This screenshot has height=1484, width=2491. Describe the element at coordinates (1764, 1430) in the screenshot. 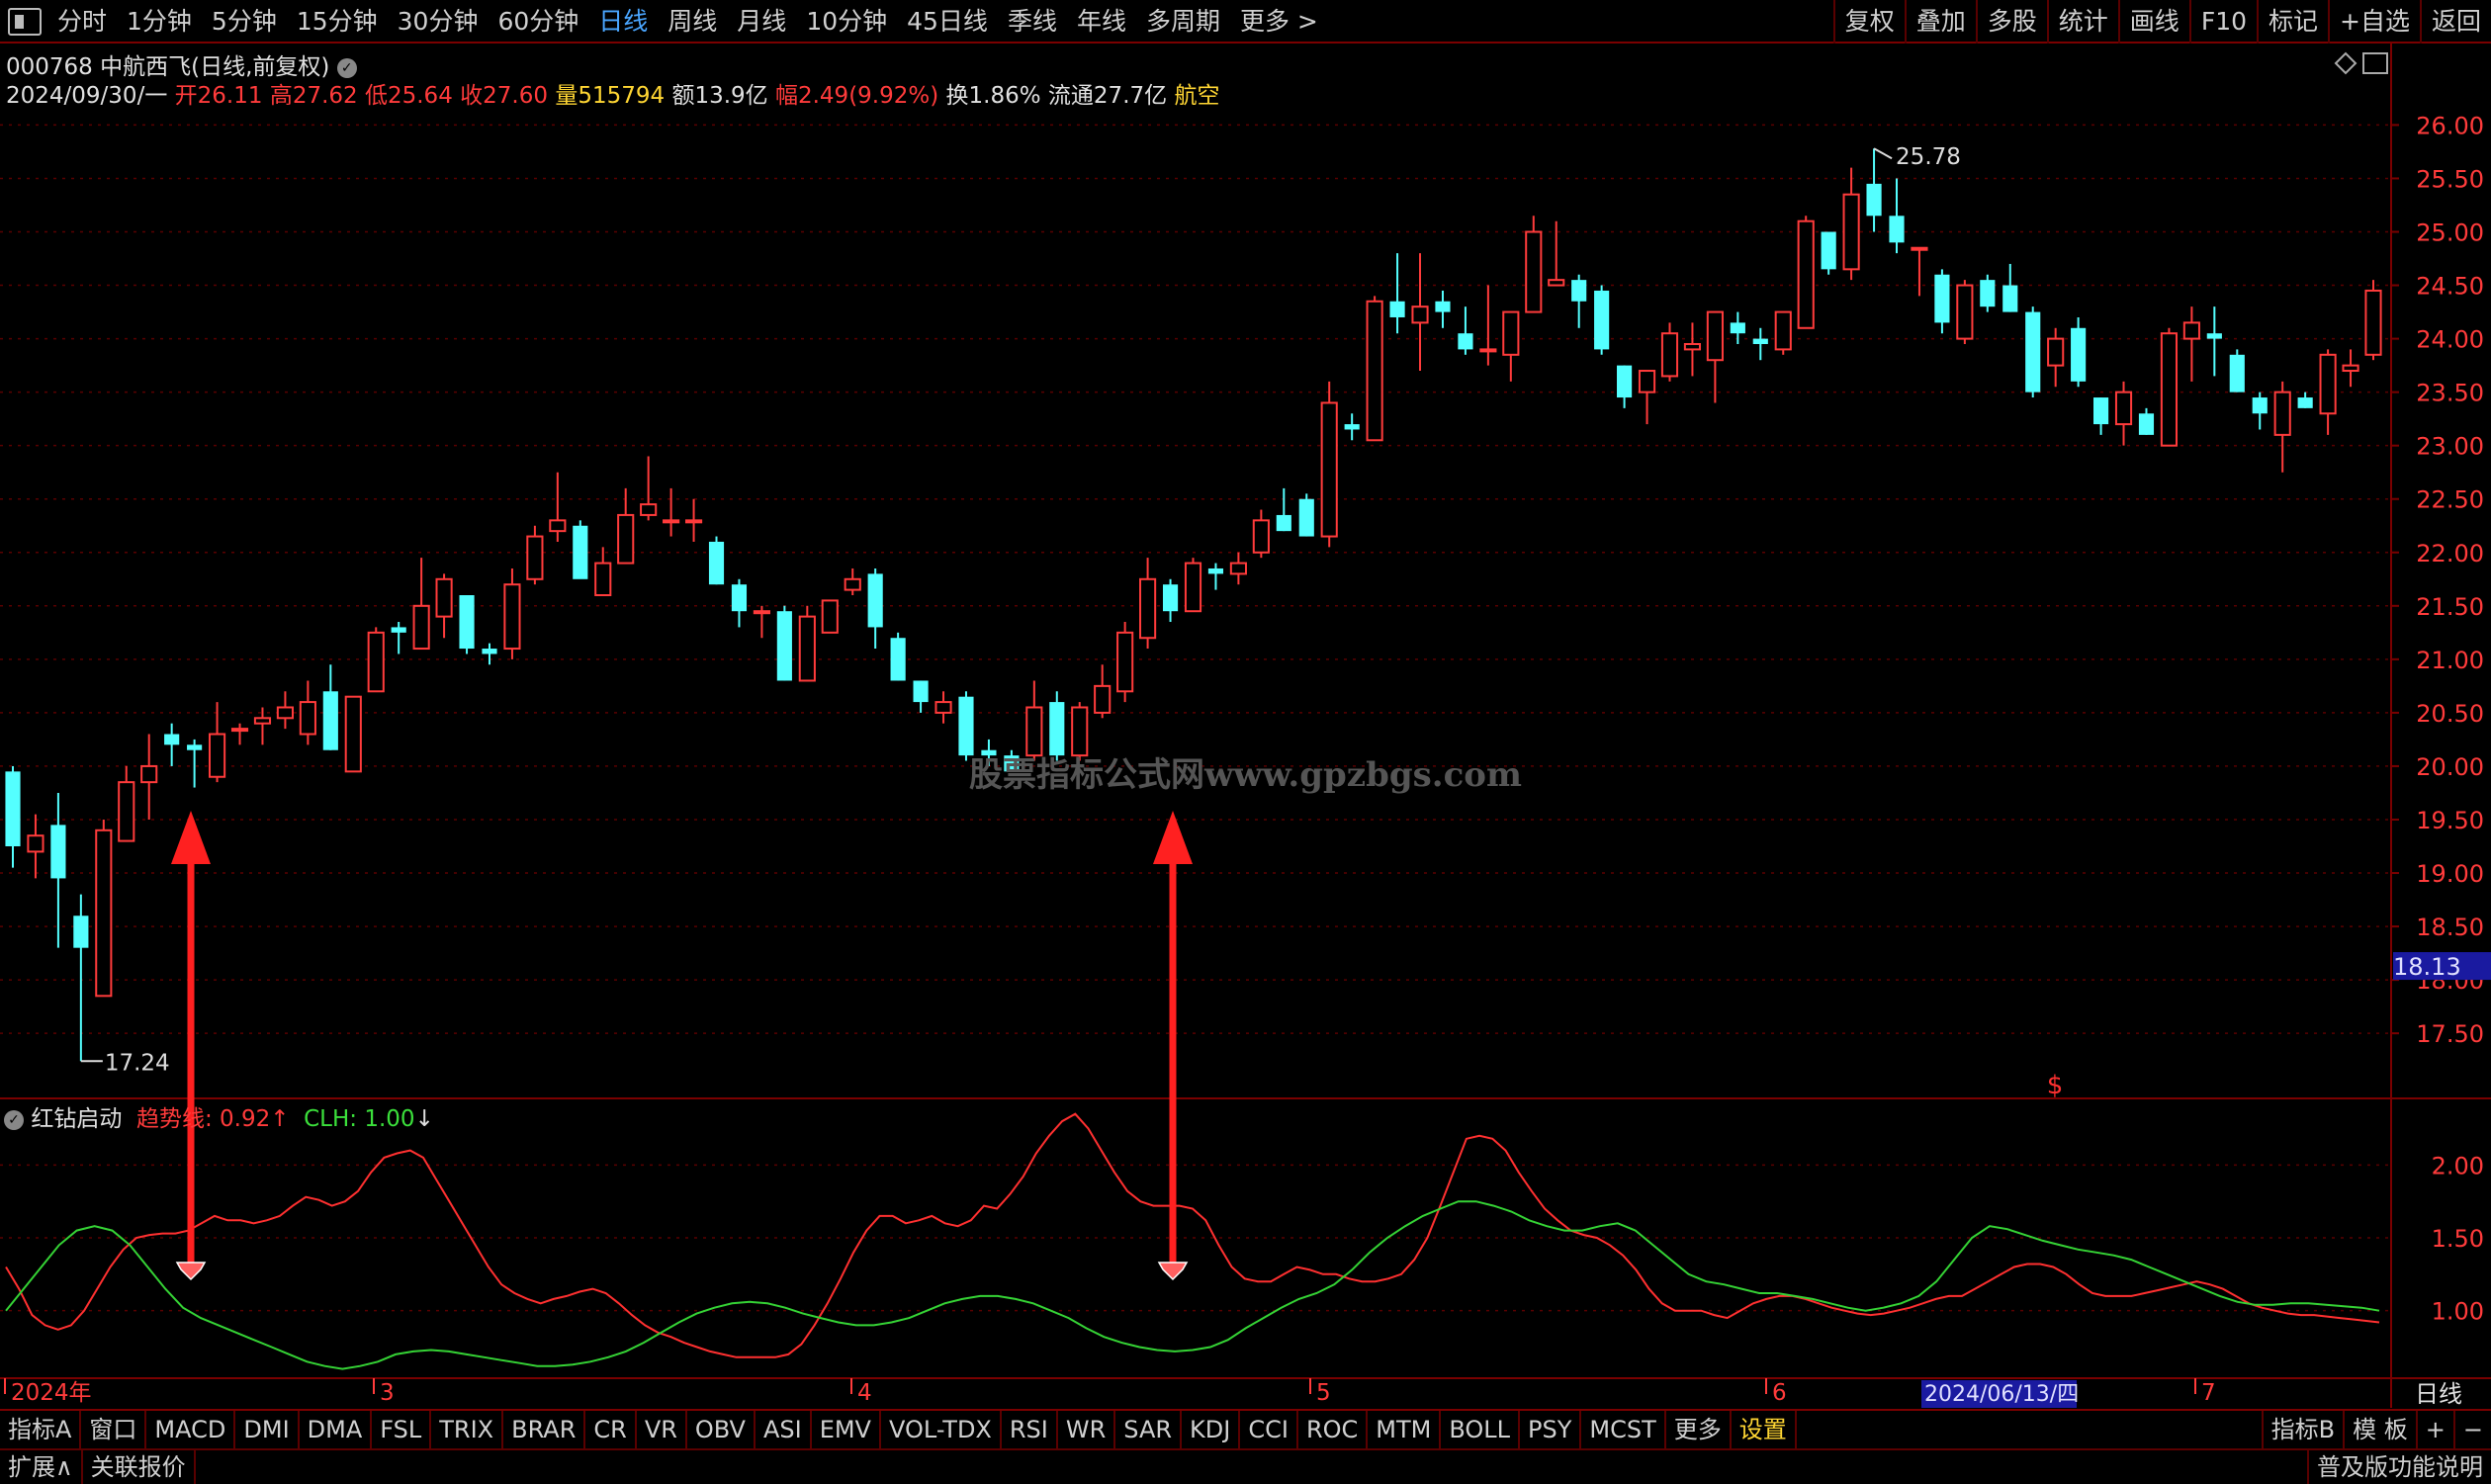

I see `indicator-tab: 设置` at that location.